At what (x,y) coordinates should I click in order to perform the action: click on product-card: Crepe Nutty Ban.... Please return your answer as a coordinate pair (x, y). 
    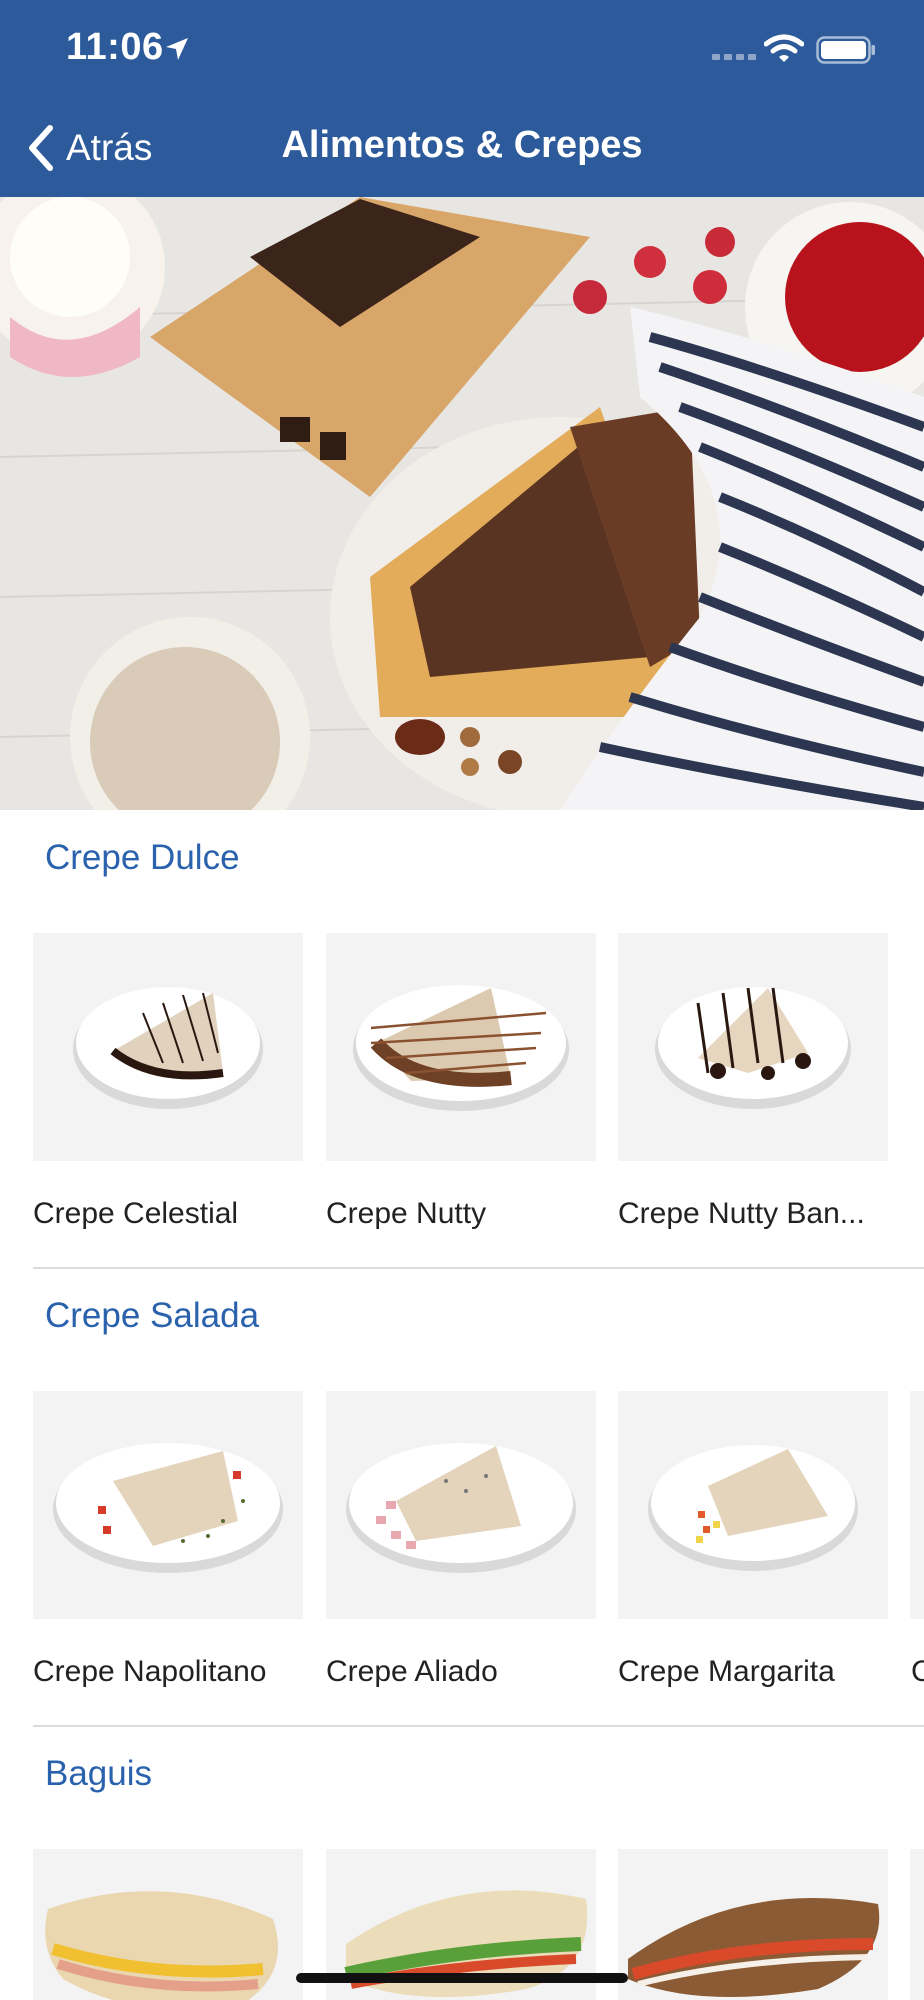
    Looking at the image, I should click on (753, 1082).